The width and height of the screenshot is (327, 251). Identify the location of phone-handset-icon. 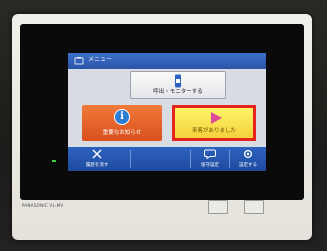
(178, 81).